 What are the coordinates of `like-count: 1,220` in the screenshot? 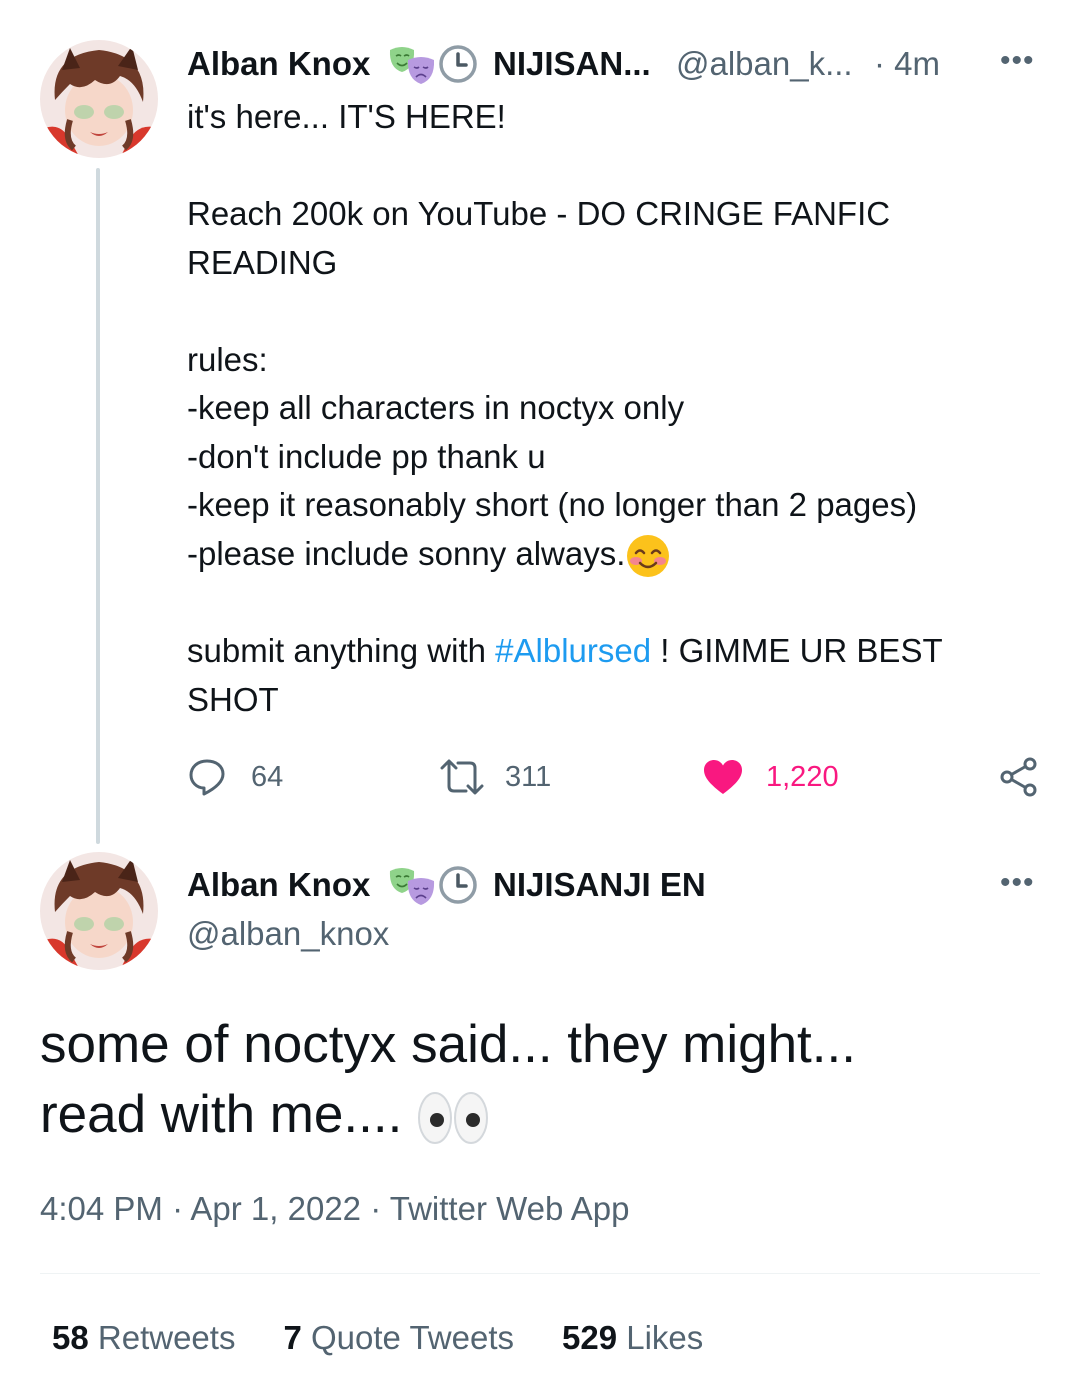 It's located at (802, 776).